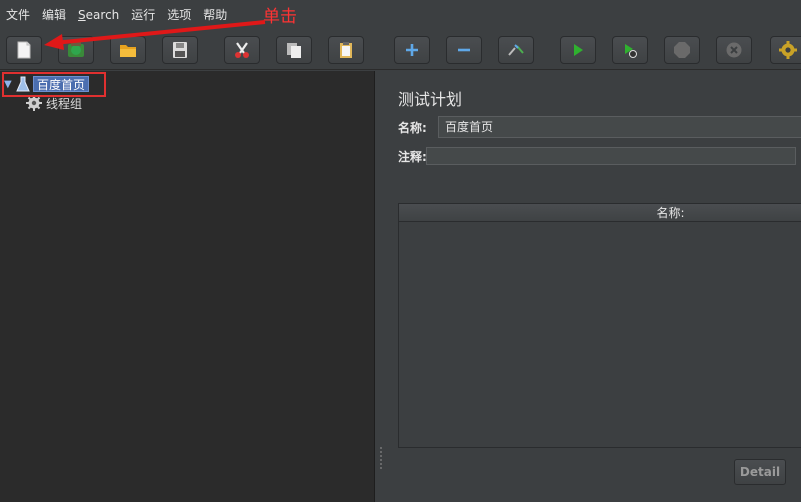 The image size is (801, 502). I want to click on start-no-pauses-button, so click(630, 50).